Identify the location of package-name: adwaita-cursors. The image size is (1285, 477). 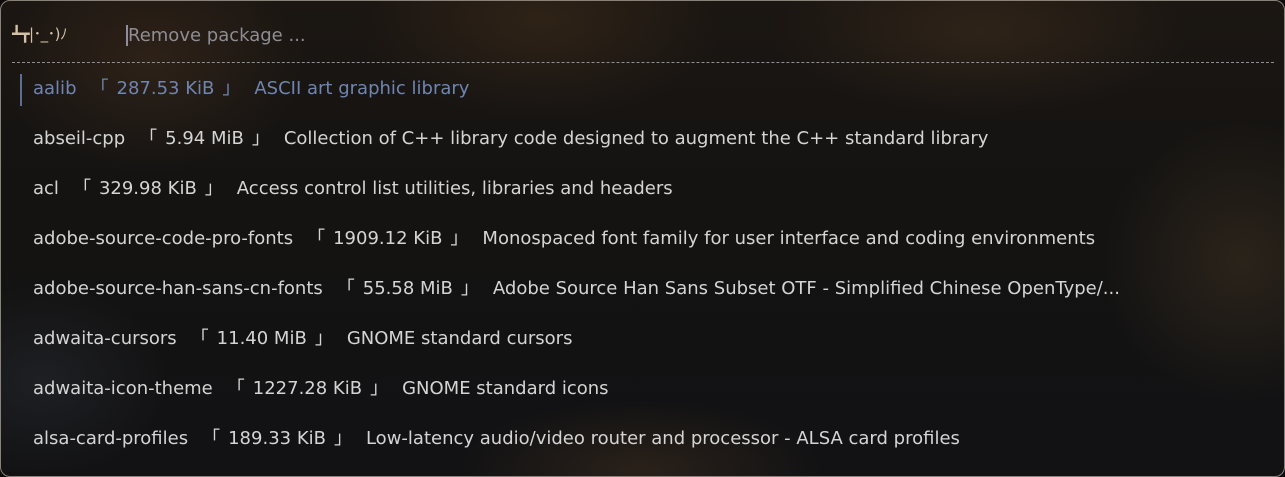
(105, 338).